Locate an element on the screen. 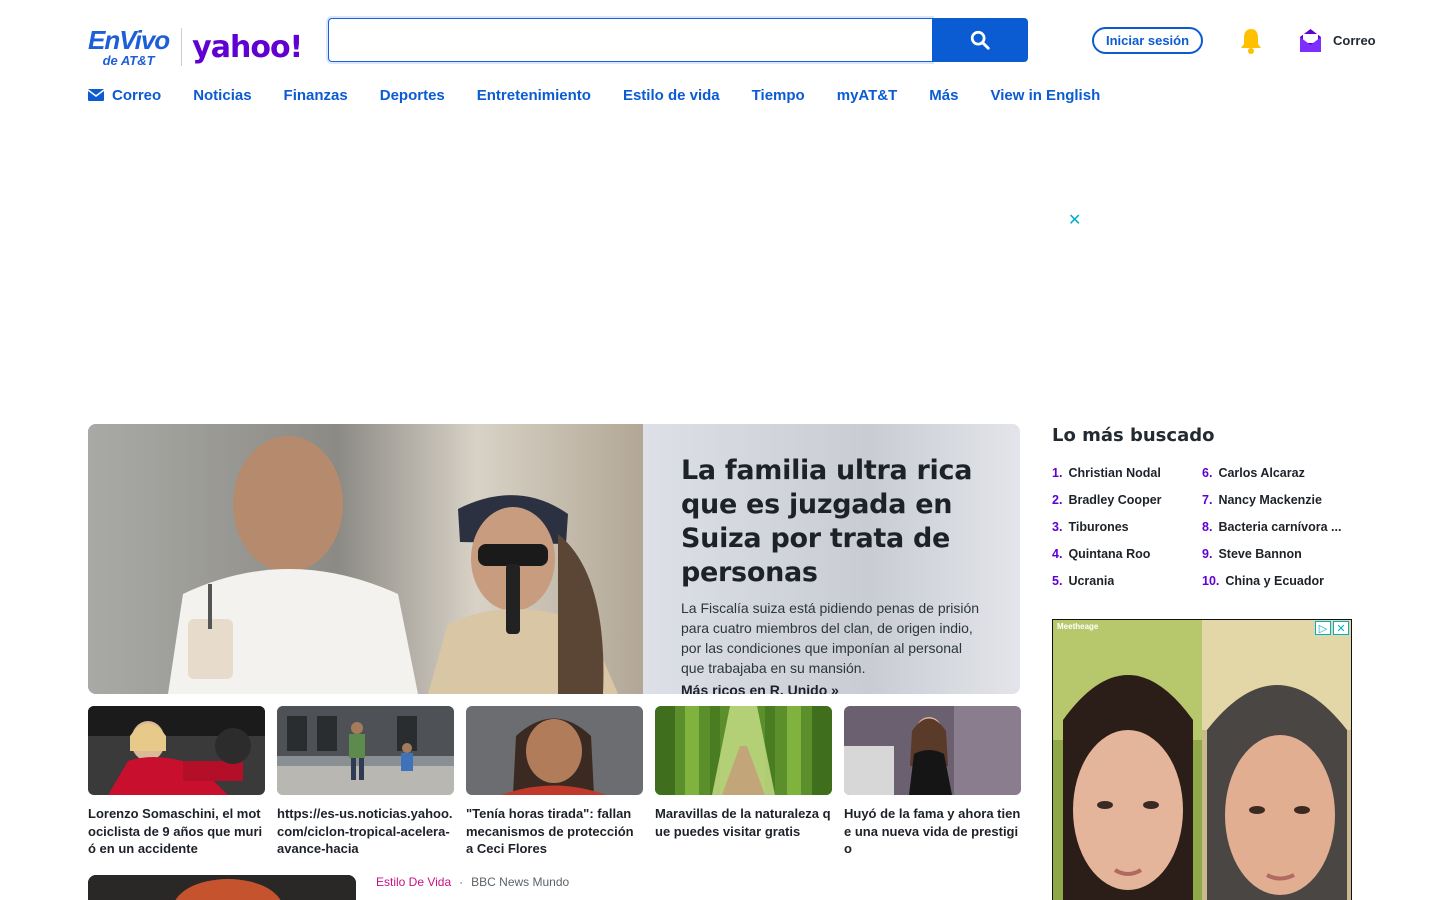 The width and height of the screenshot is (1440, 900). trending-item: 4. Quintana Roo is located at coordinates (1127, 553).